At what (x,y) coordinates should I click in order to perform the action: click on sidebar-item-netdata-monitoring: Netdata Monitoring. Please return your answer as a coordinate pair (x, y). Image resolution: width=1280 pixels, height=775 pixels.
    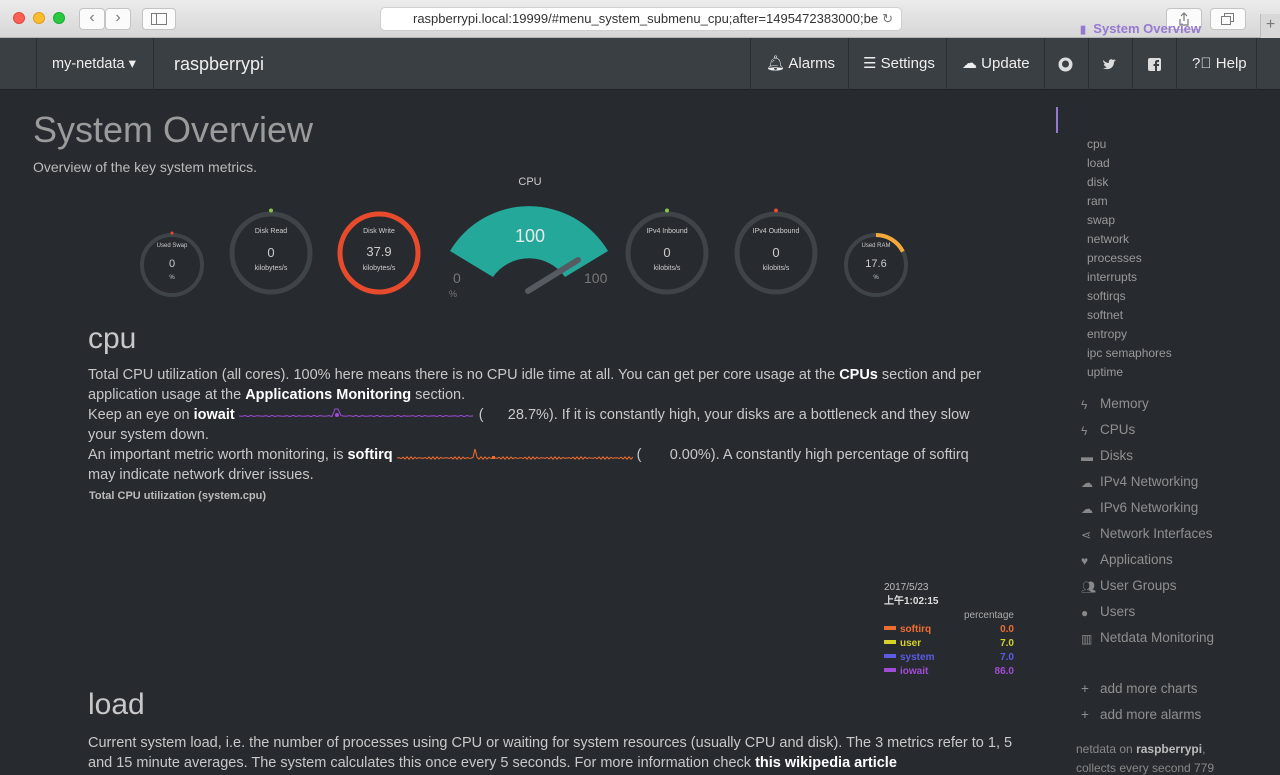
    Looking at the image, I should click on (1157, 637).